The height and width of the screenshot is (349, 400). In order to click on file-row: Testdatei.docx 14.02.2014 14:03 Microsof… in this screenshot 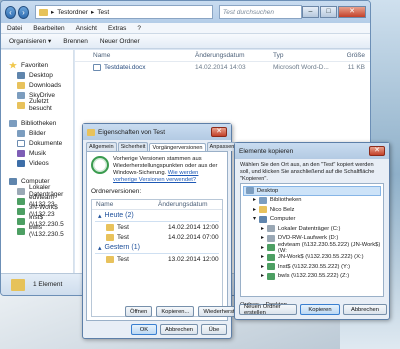, I will do `click(222, 67)`.